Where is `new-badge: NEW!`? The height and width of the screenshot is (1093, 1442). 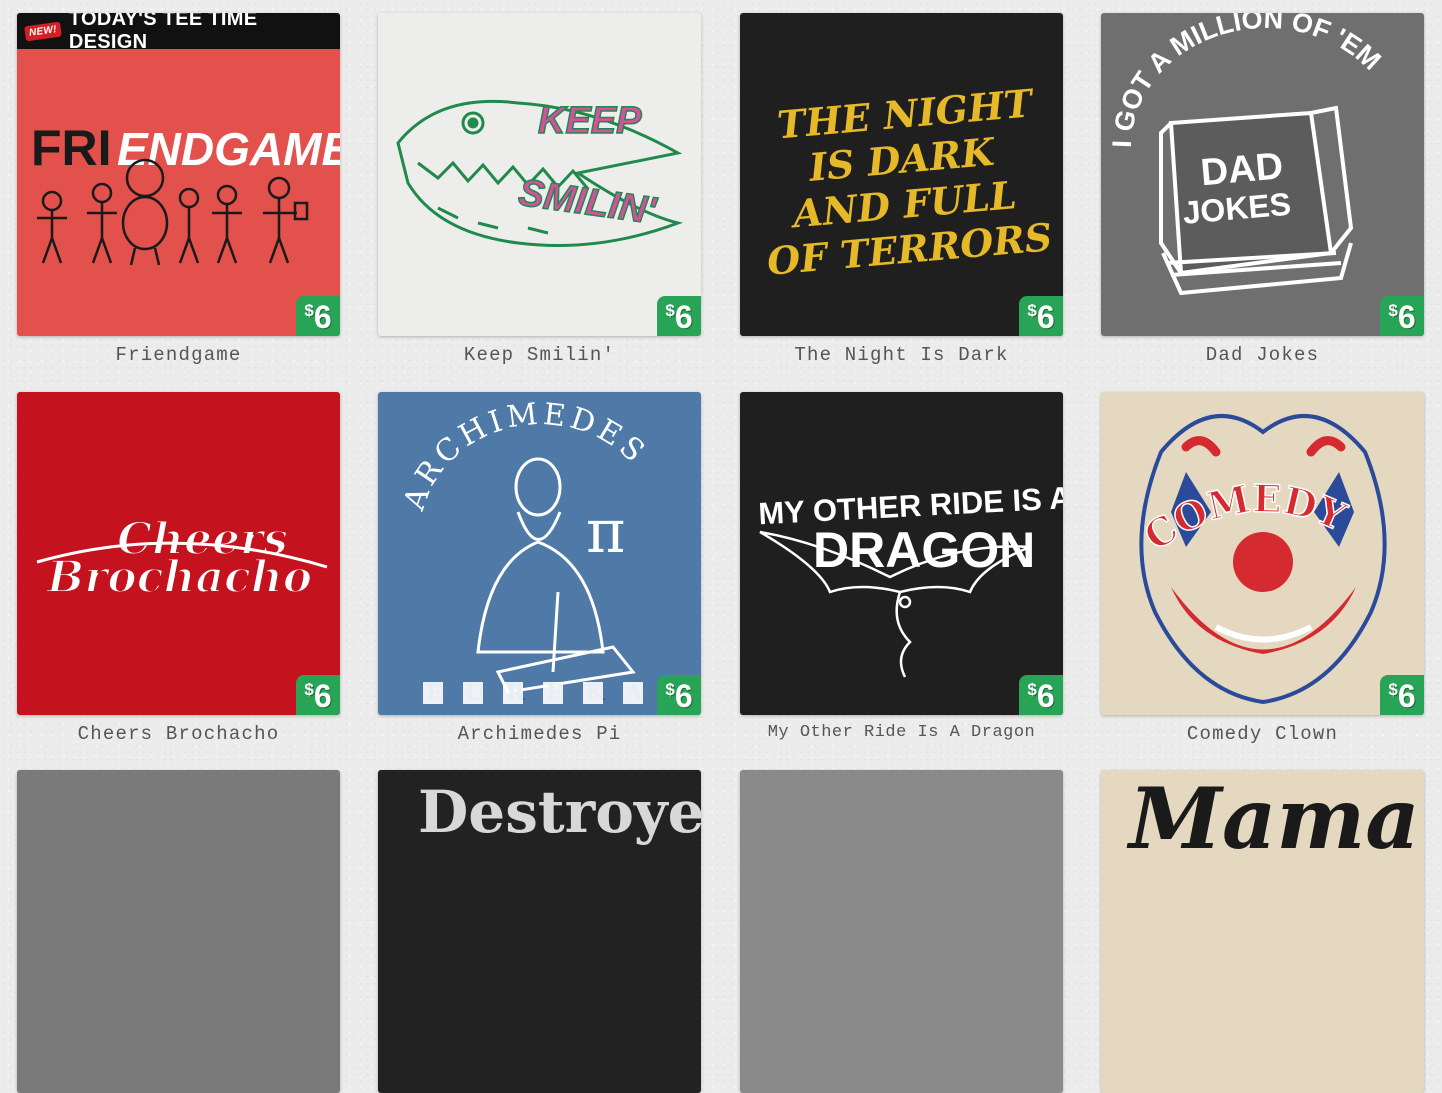
new-badge: NEW! is located at coordinates (43, 31).